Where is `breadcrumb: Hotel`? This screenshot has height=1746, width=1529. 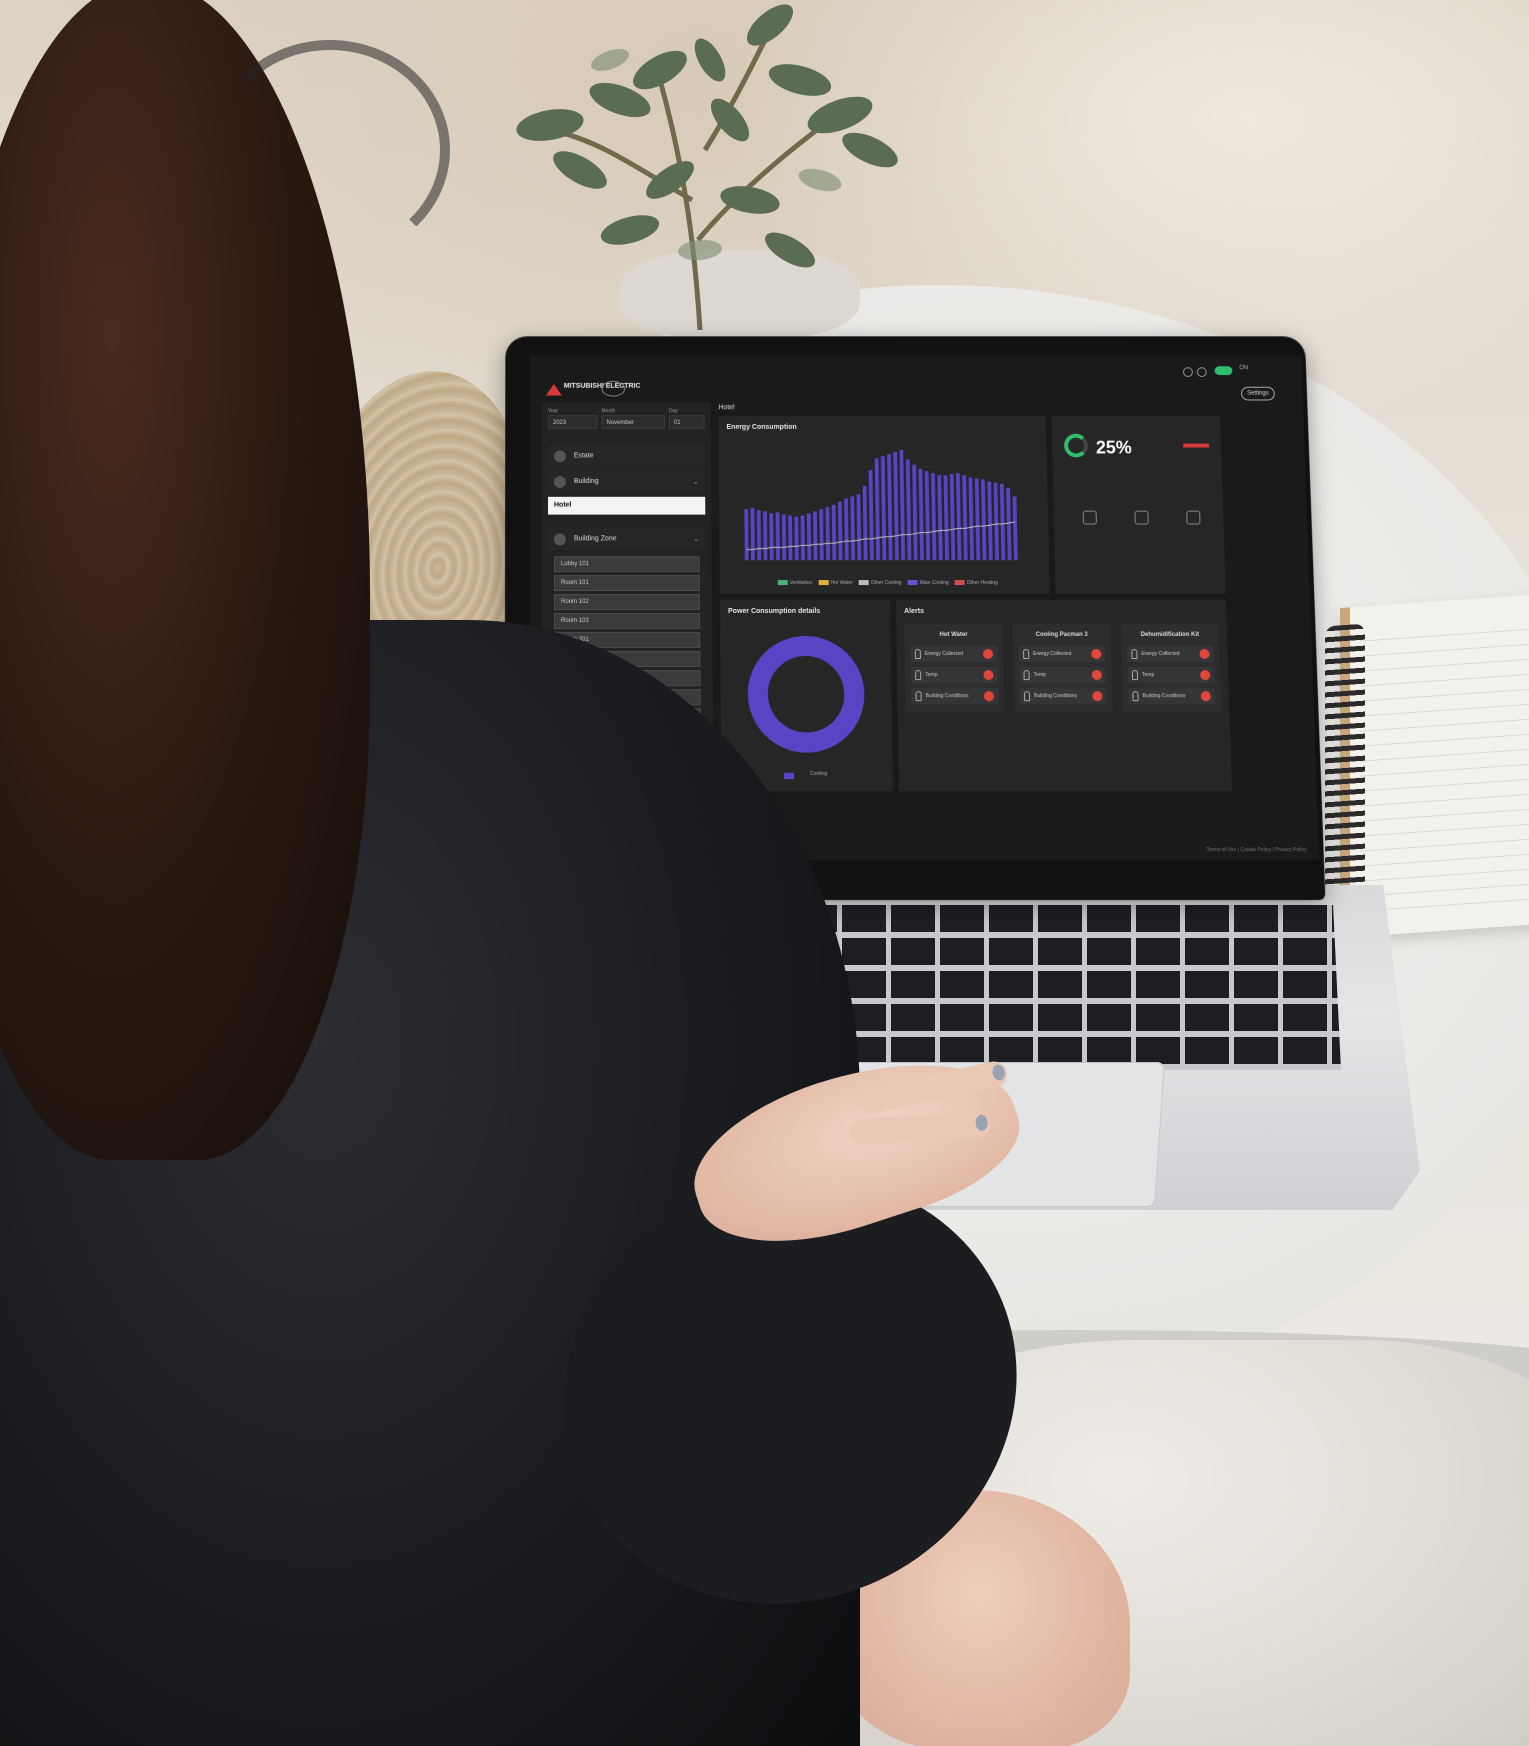 breadcrumb: Hotel is located at coordinates (726, 407).